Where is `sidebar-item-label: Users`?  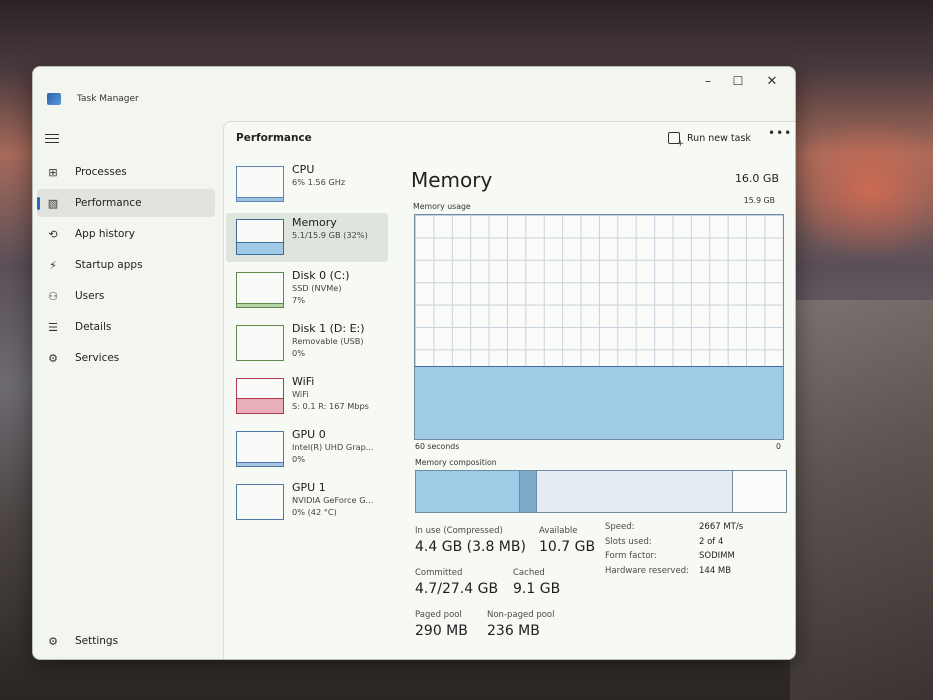
sidebar-item-label: Users is located at coordinates (90, 296).